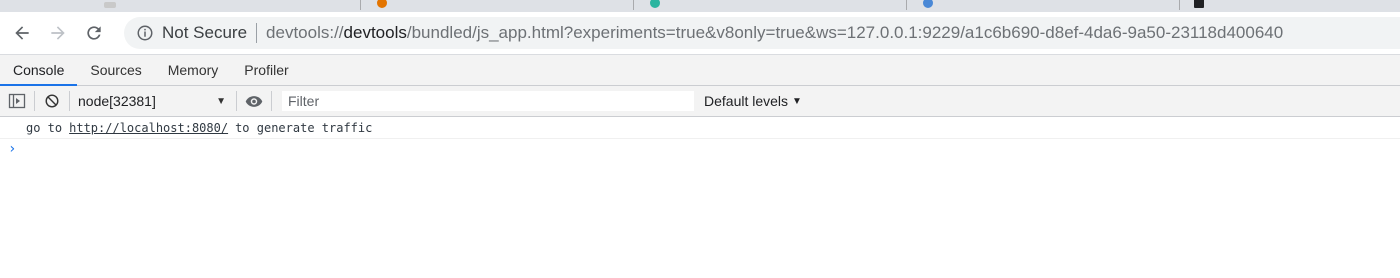 This screenshot has height=278, width=1400. Describe the element at coordinates (148, 128) in the screenshot. I see `message-link: http://localhost:8080/` at that location.